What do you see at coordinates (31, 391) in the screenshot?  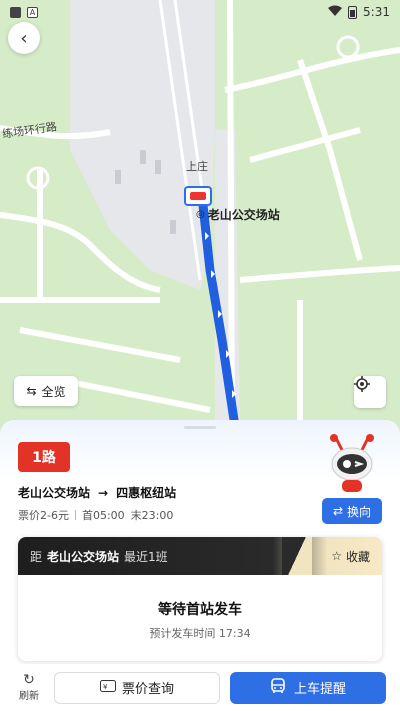 I see `swap-arrows-icon: ⇆` at bounding box center [31, 391].